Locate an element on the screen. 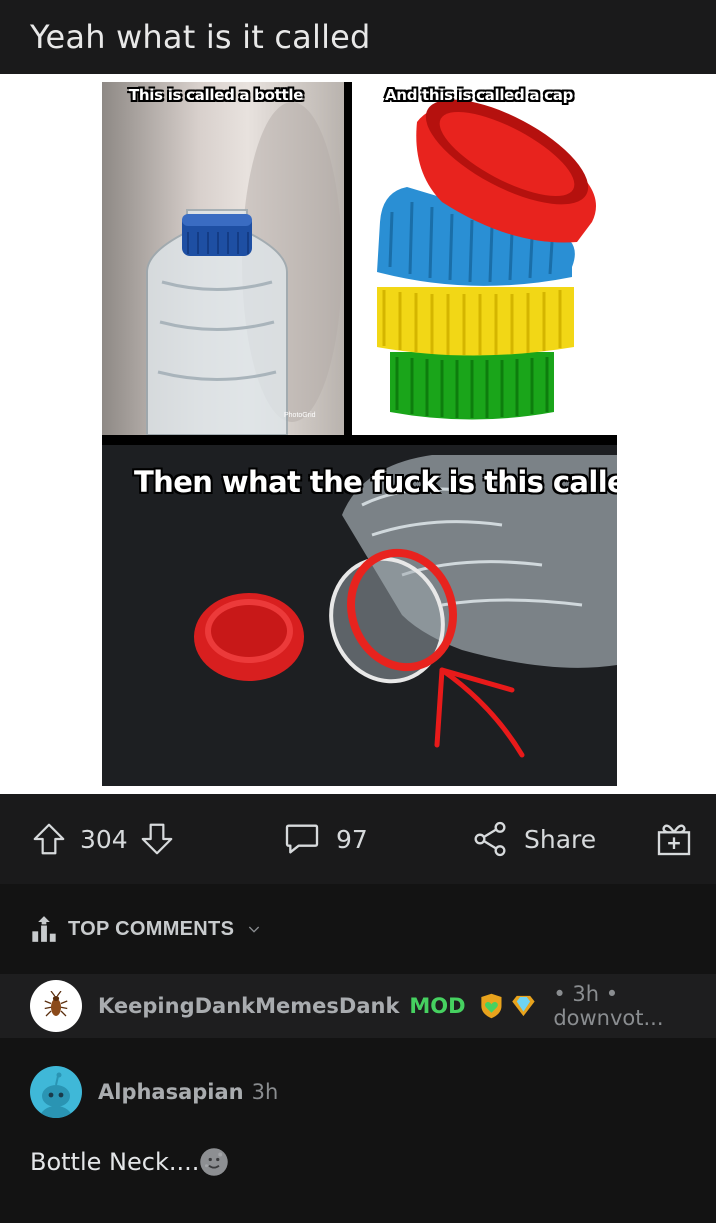 The height and width of the screenshot is (1223, 716). heart-shield-award-icon is located at coordinates (491, 1006).